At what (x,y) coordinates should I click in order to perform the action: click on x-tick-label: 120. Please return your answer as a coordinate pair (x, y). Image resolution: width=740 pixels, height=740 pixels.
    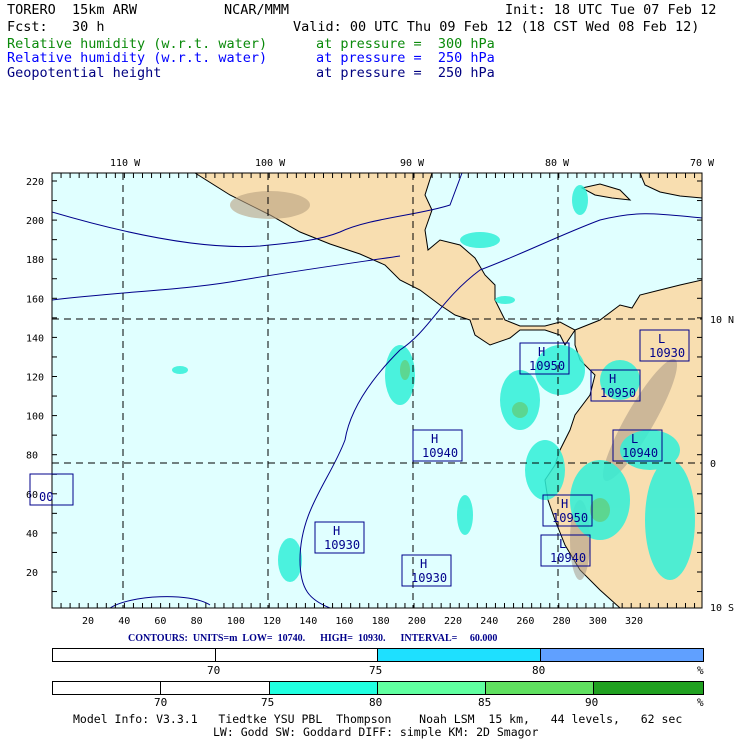
    Looking at the image, I should click on (272, 621).